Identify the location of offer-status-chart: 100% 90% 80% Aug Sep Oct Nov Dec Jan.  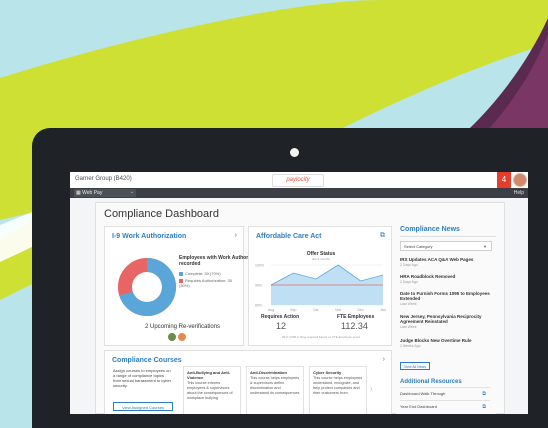
(320, 288).